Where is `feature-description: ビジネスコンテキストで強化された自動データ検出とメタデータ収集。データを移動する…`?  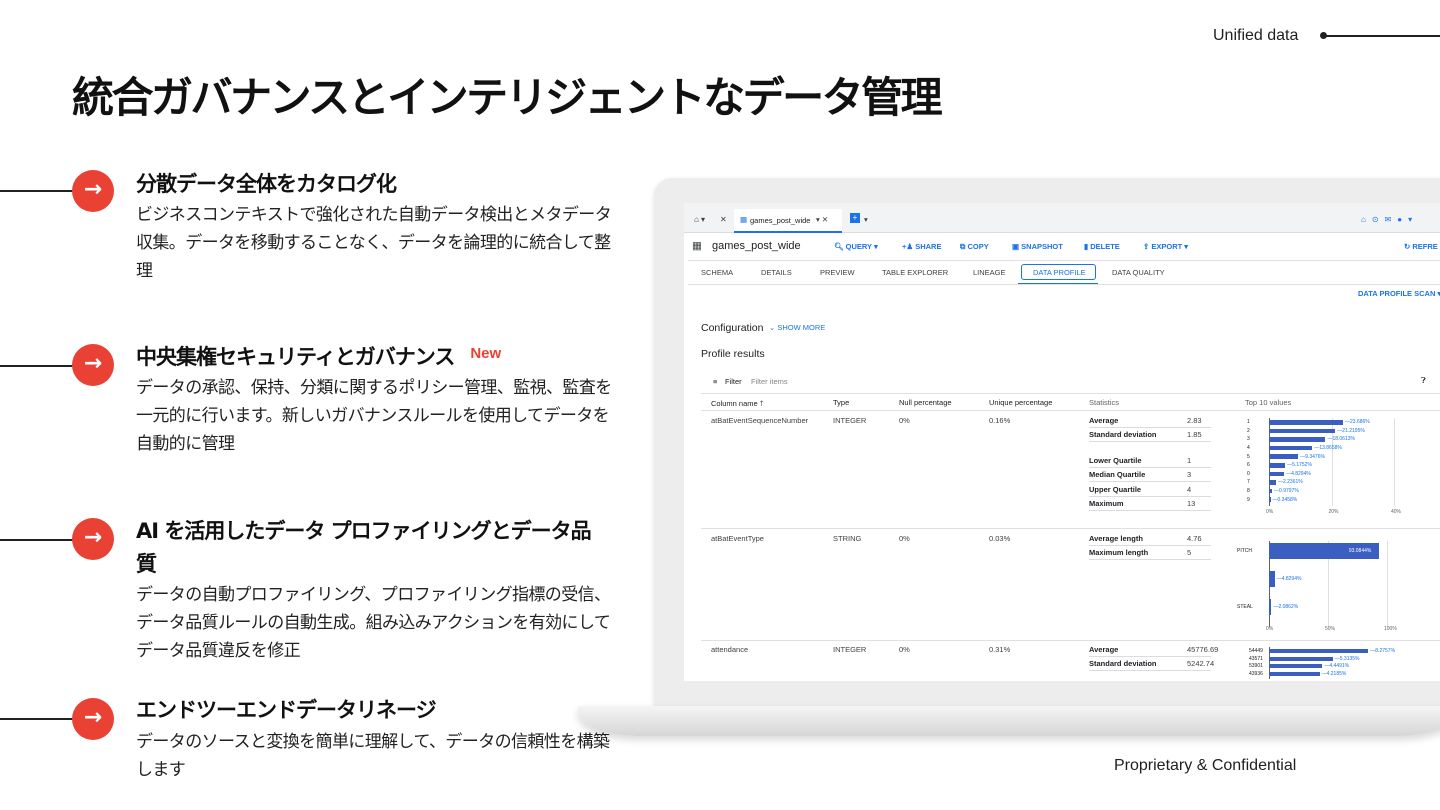
feature-description: ビジネスコンテキストで強化された自動データ検出とメタデータ収集。データを移動する… is located at coordinates (374, 243).